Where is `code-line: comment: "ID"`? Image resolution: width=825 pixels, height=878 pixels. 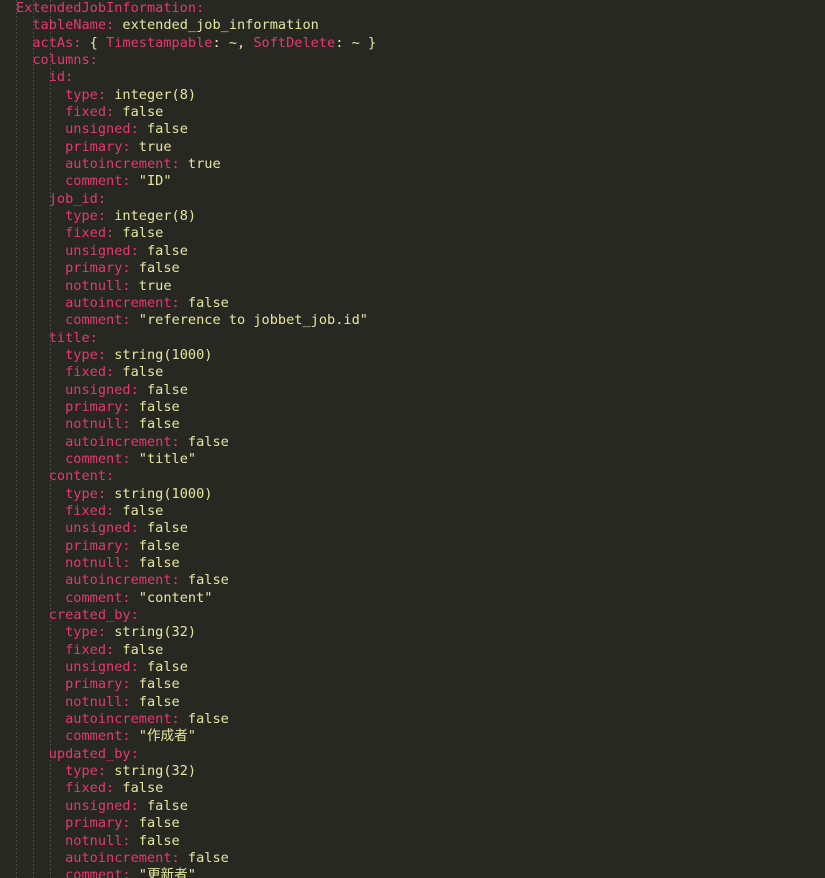 code-line: comment: "ID" is located at coordinates (412, 181).